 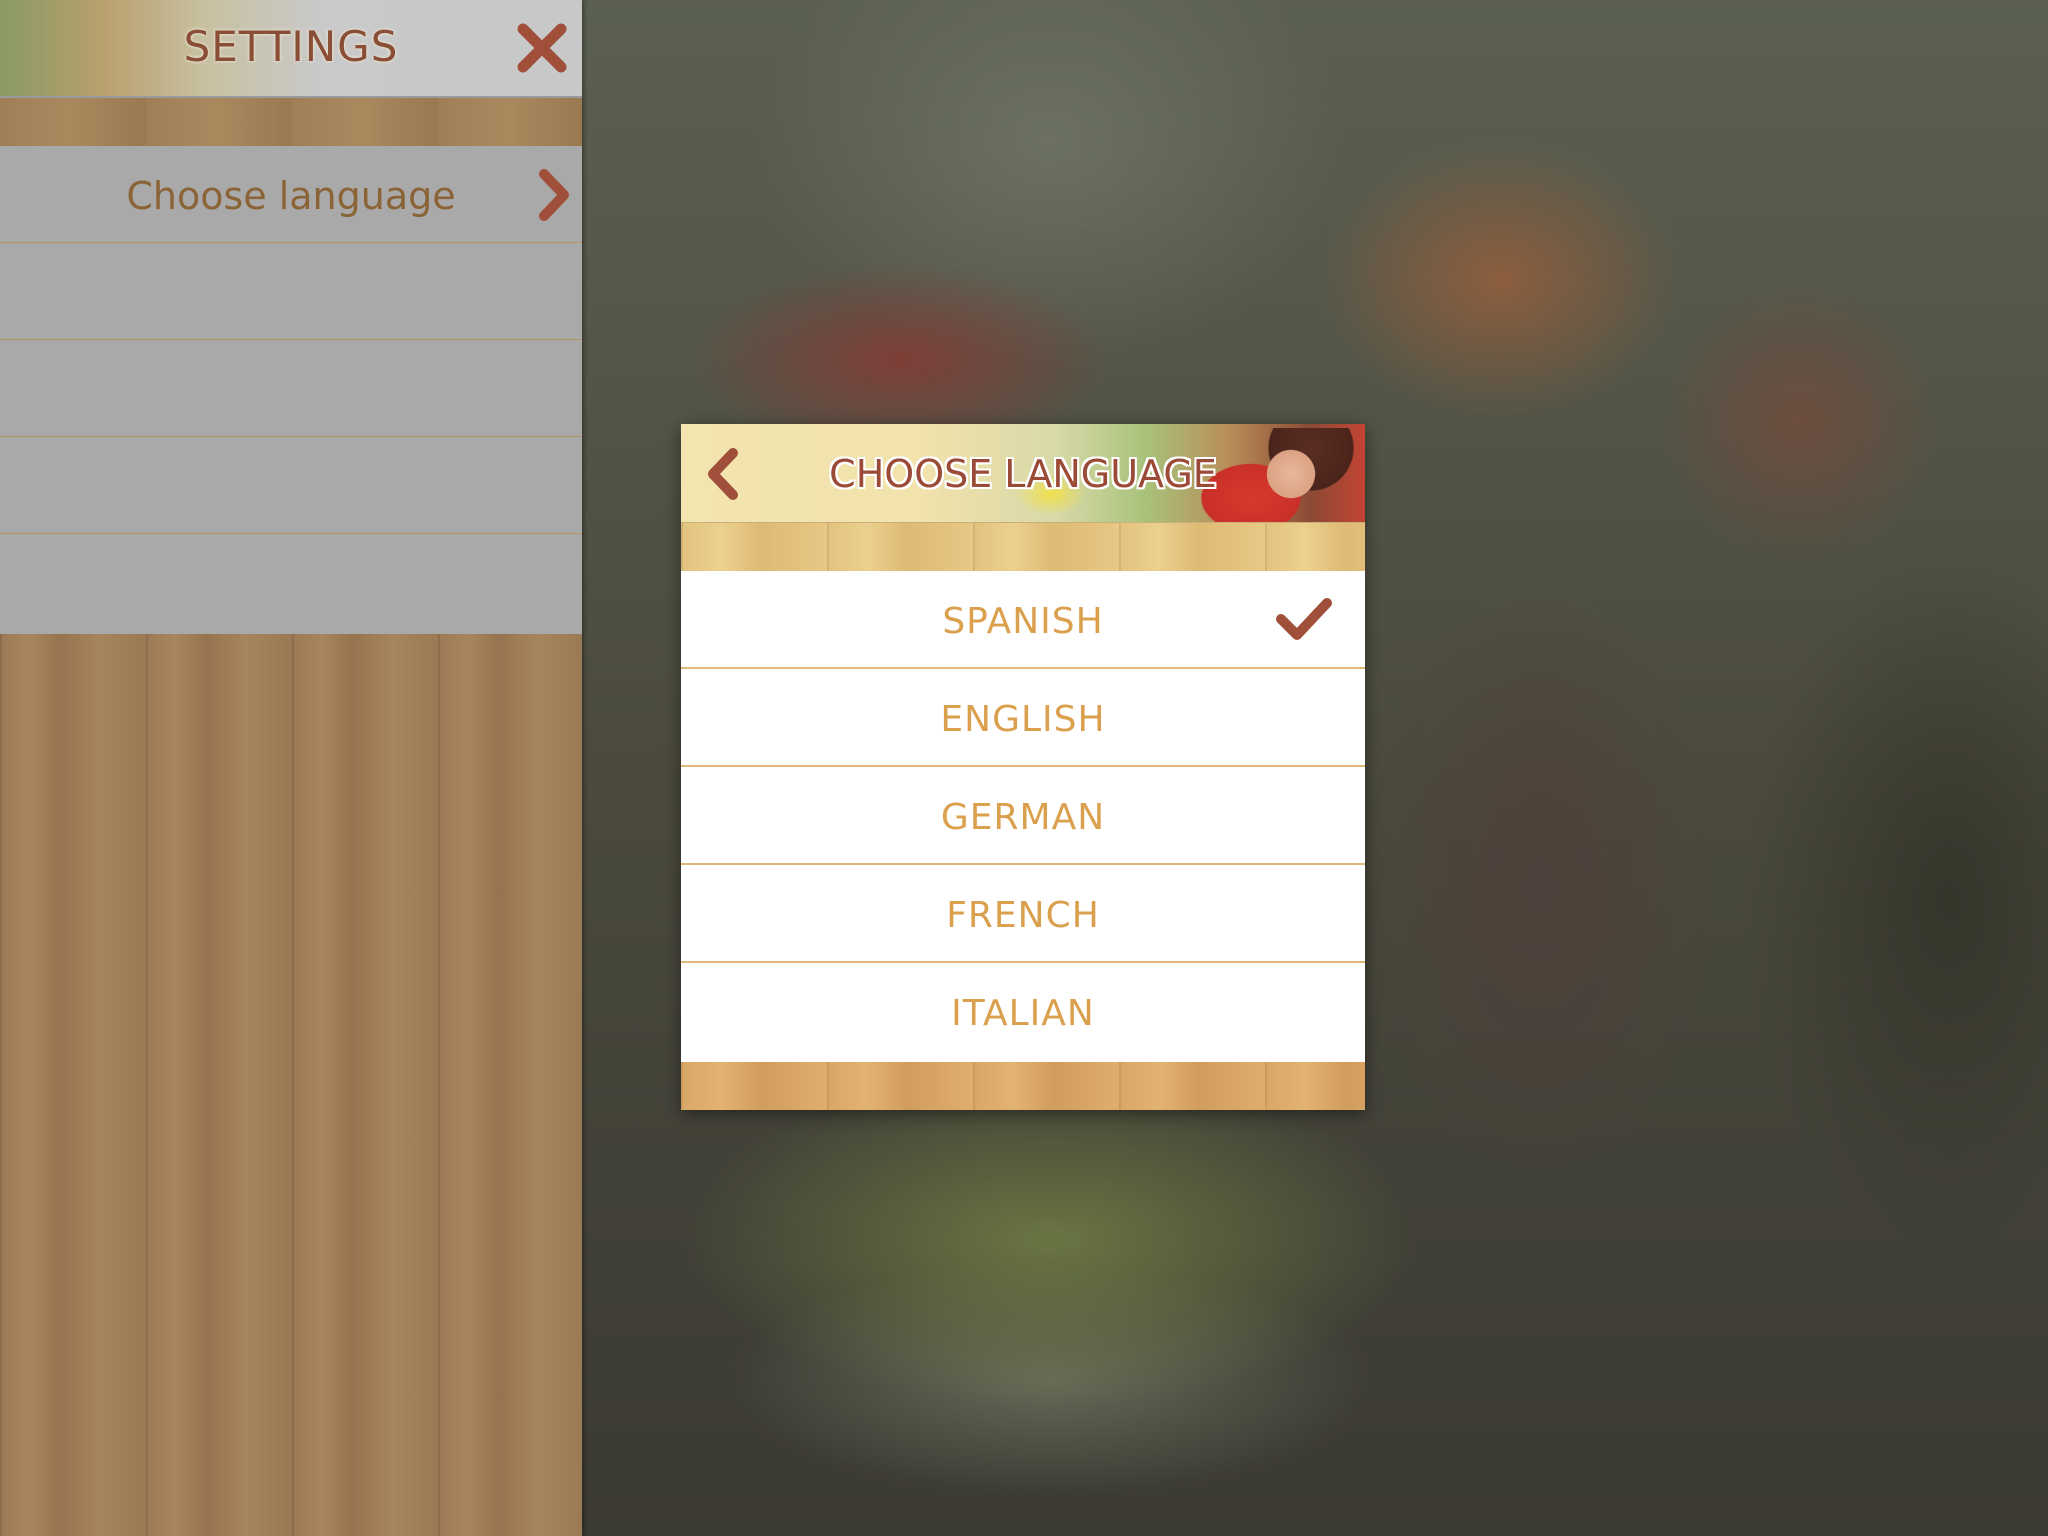 I want to click on language-label: ENGLISH, so click(x=1023, y=719).